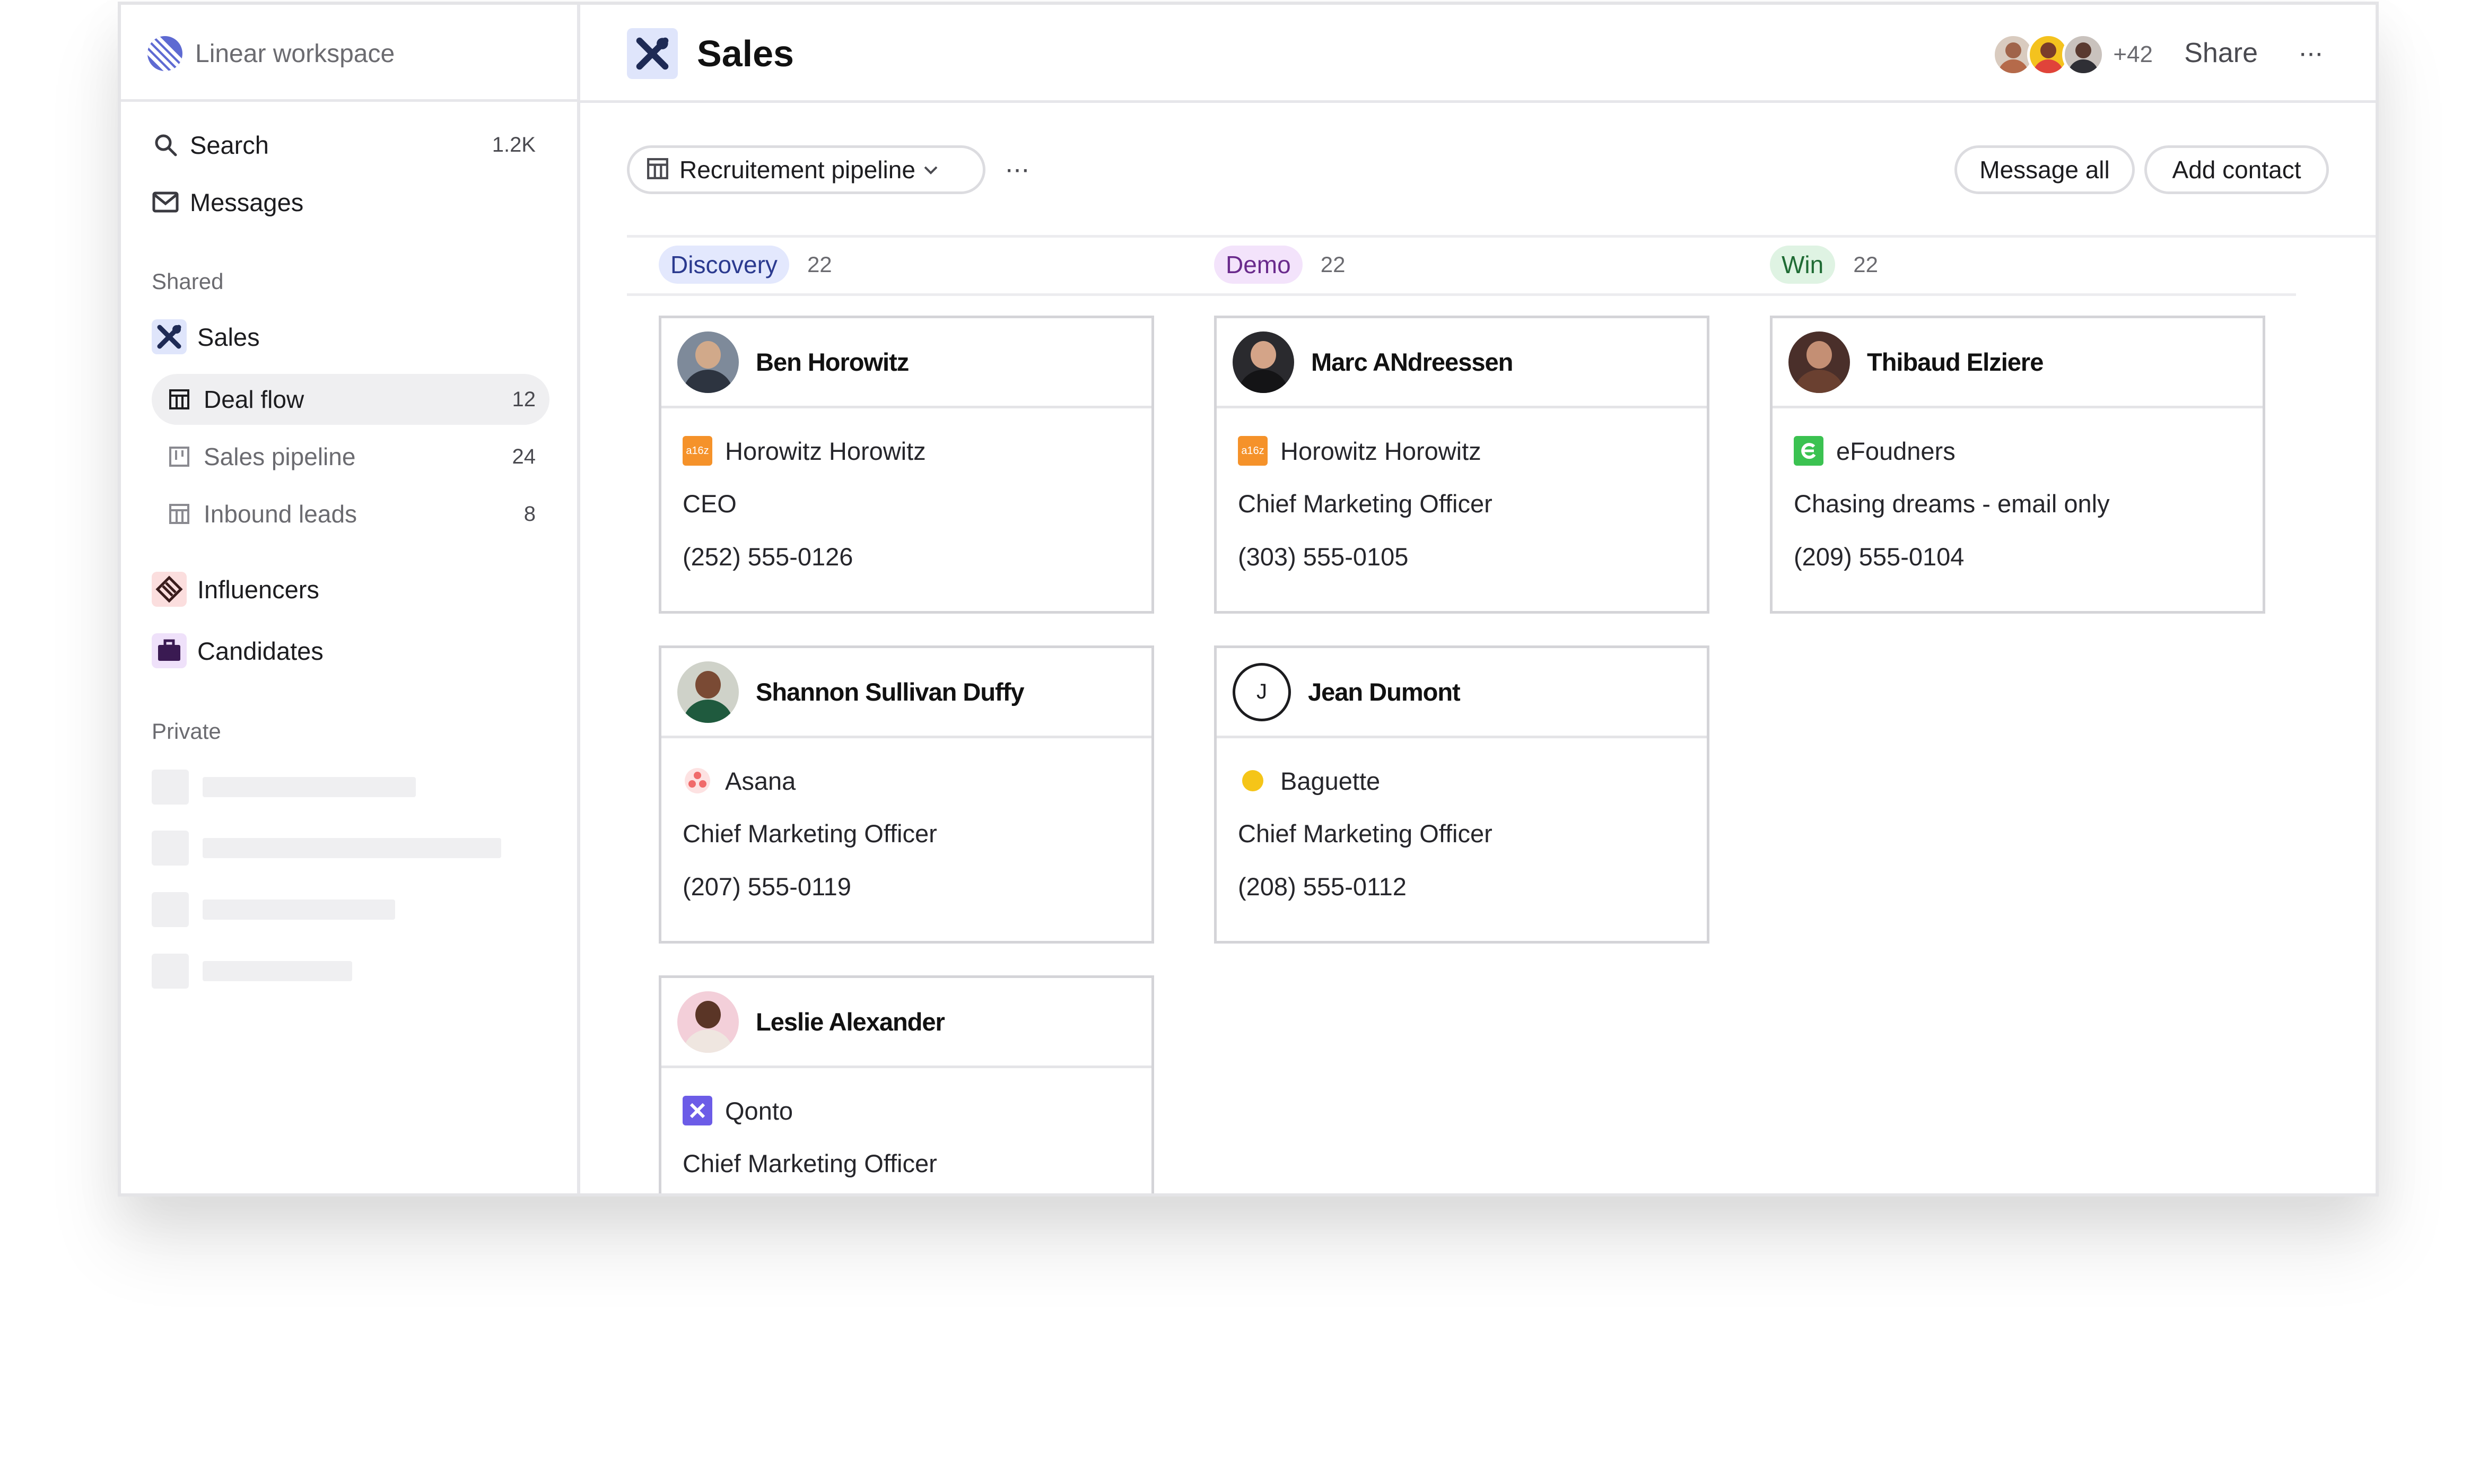 The image size is (2479, 1484). Describe the element at coordinates (1462, 294) in the screenshot. I see `column-header-divider` at that location.